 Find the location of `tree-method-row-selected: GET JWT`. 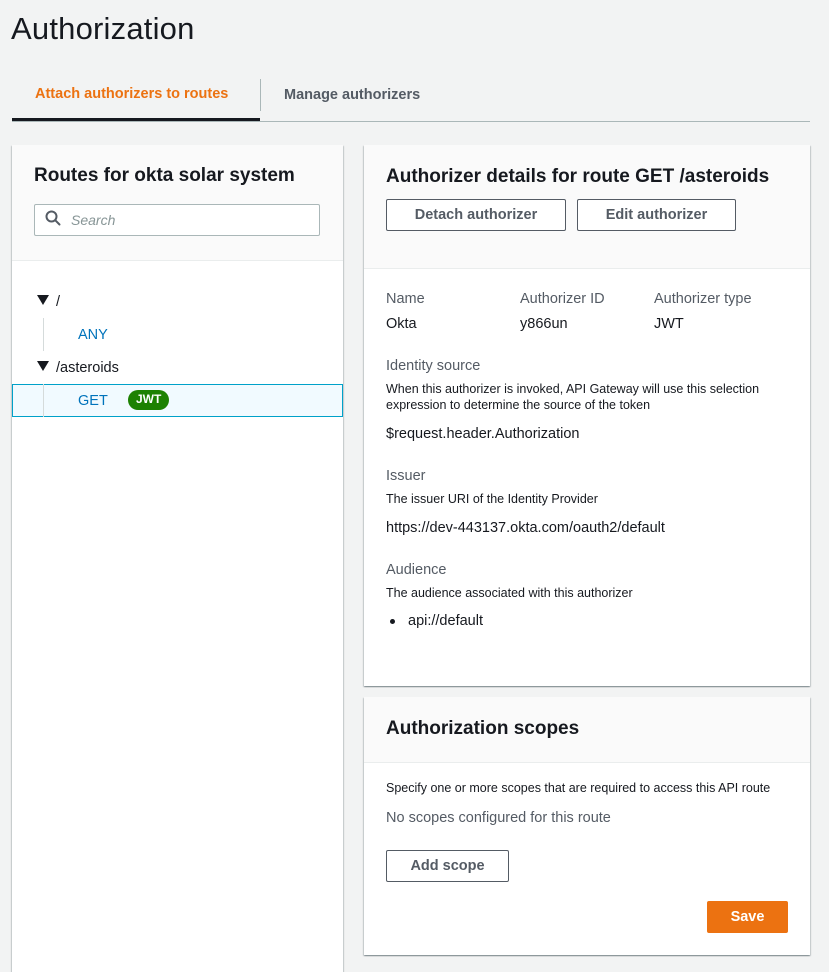

tree-method-row-selected: GET JWT is located at coordinates (177, 400).